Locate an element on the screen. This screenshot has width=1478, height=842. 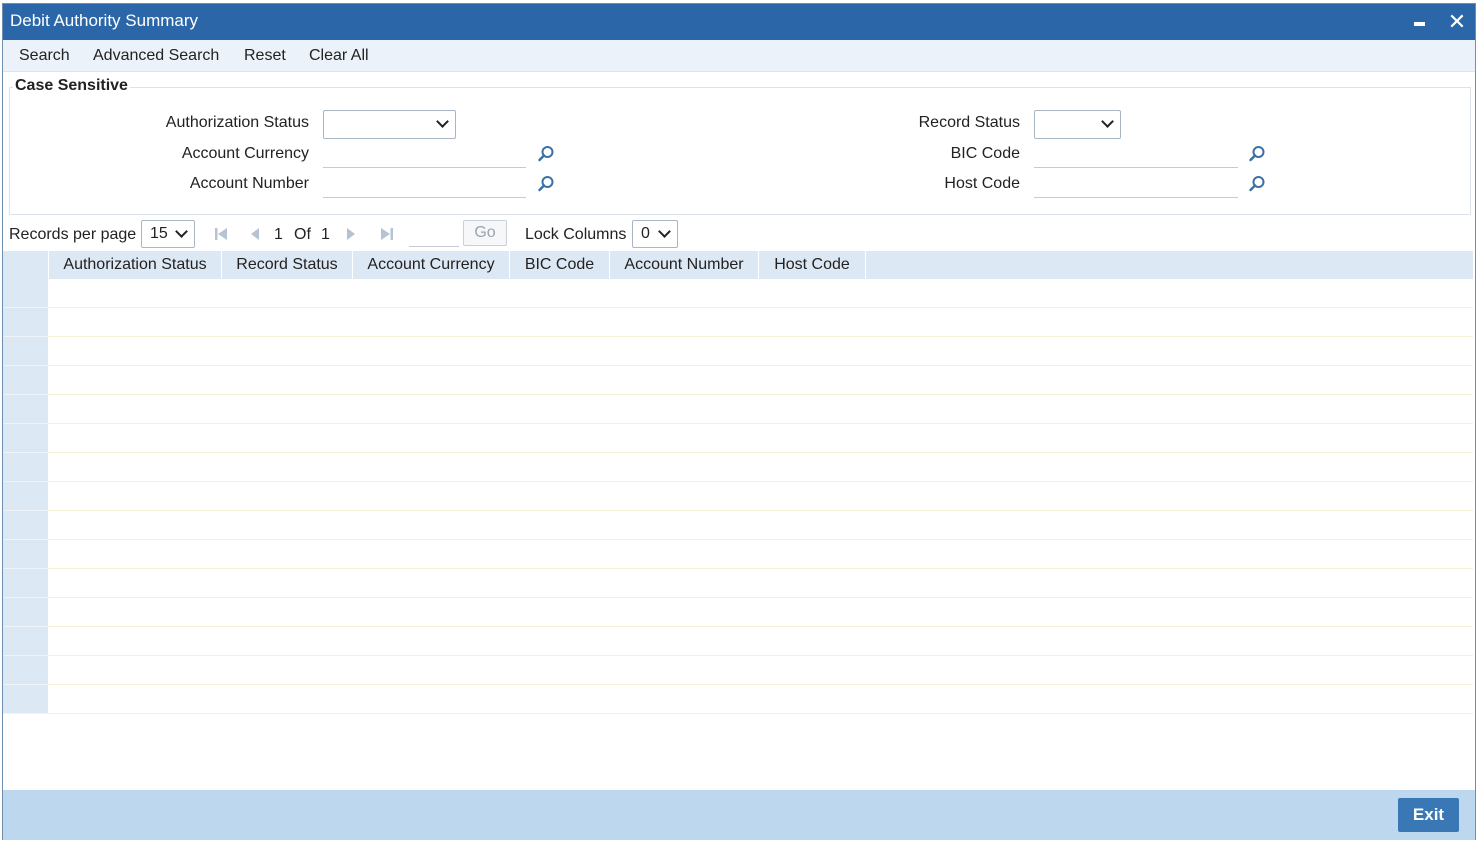
of-label: Of is located at coordinates (302, 234).